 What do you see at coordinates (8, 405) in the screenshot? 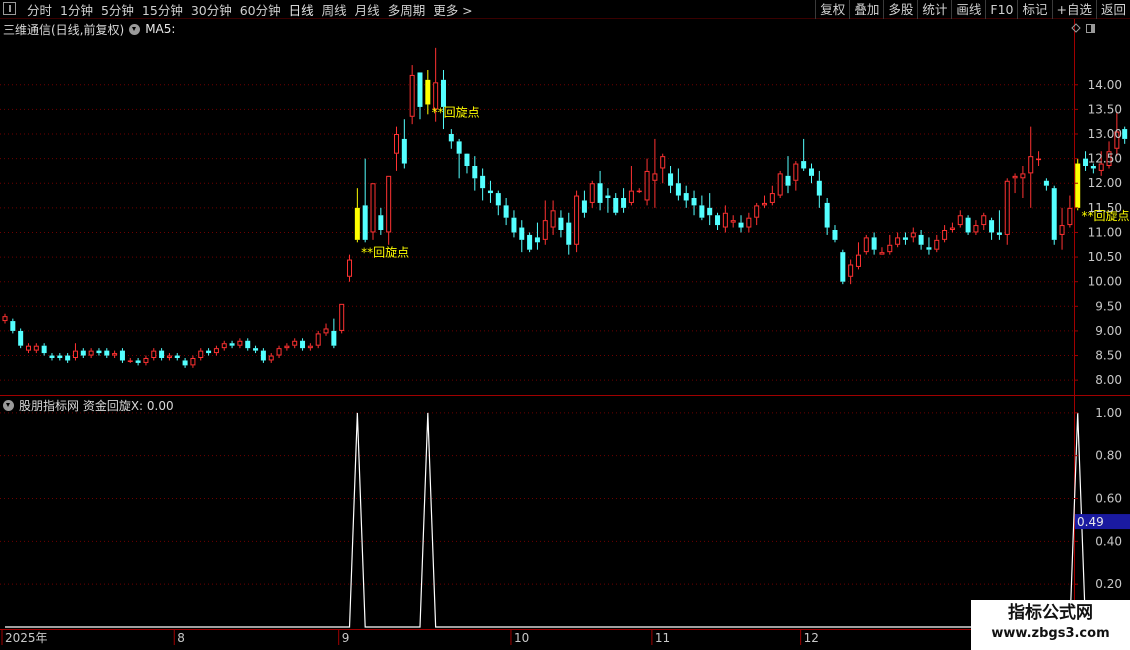
I see `indicator-dropdown-icon` at bounding box center [8, 405].